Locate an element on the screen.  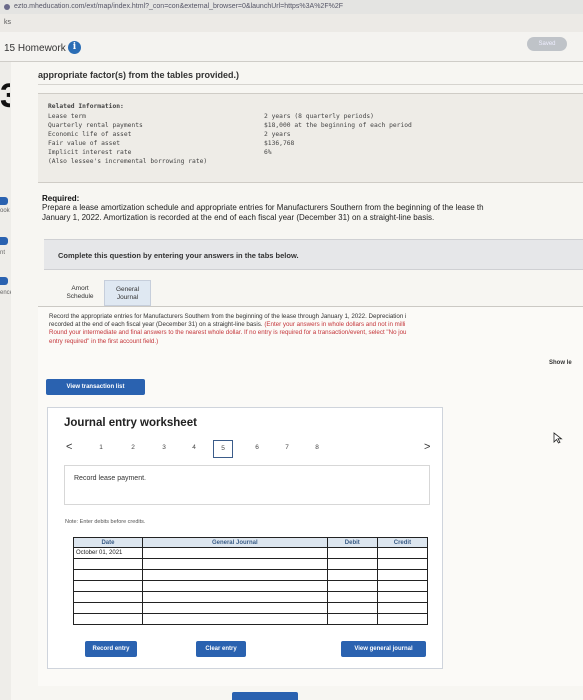
divider is located at coordinates (310, 84).